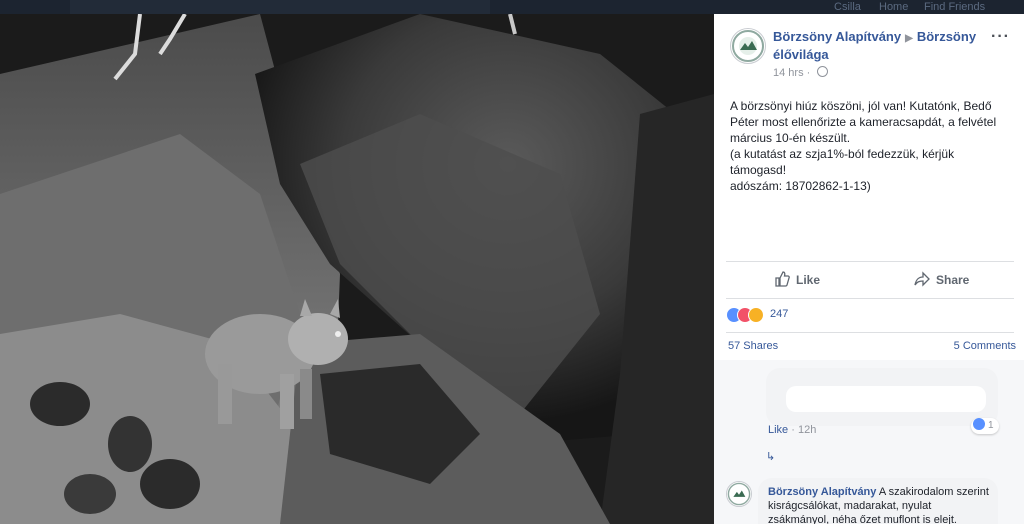 The width and height of the screenshot is (1024, 524). I want to click on reply-arrow-icon: ↳, so click(770, 456).